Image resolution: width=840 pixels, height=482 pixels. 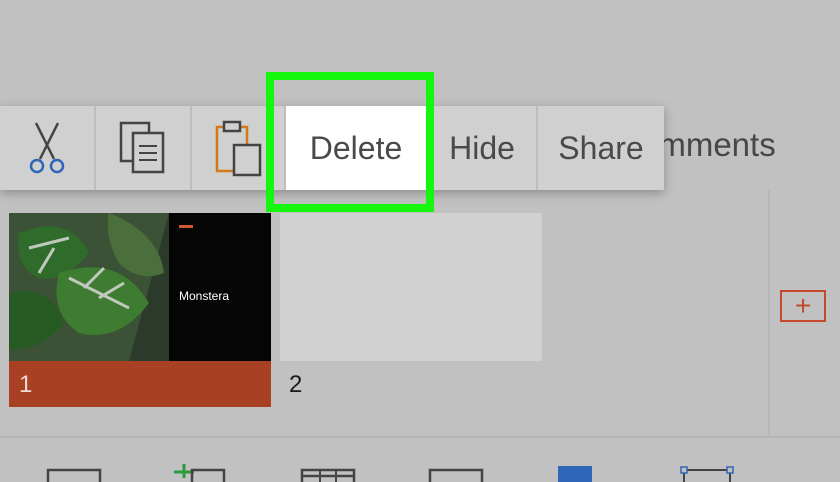 What do you see at coordinates (204, 296) in the screenshot?
I see `slide-1-title: Monstera` at bounding box center [204, 296].